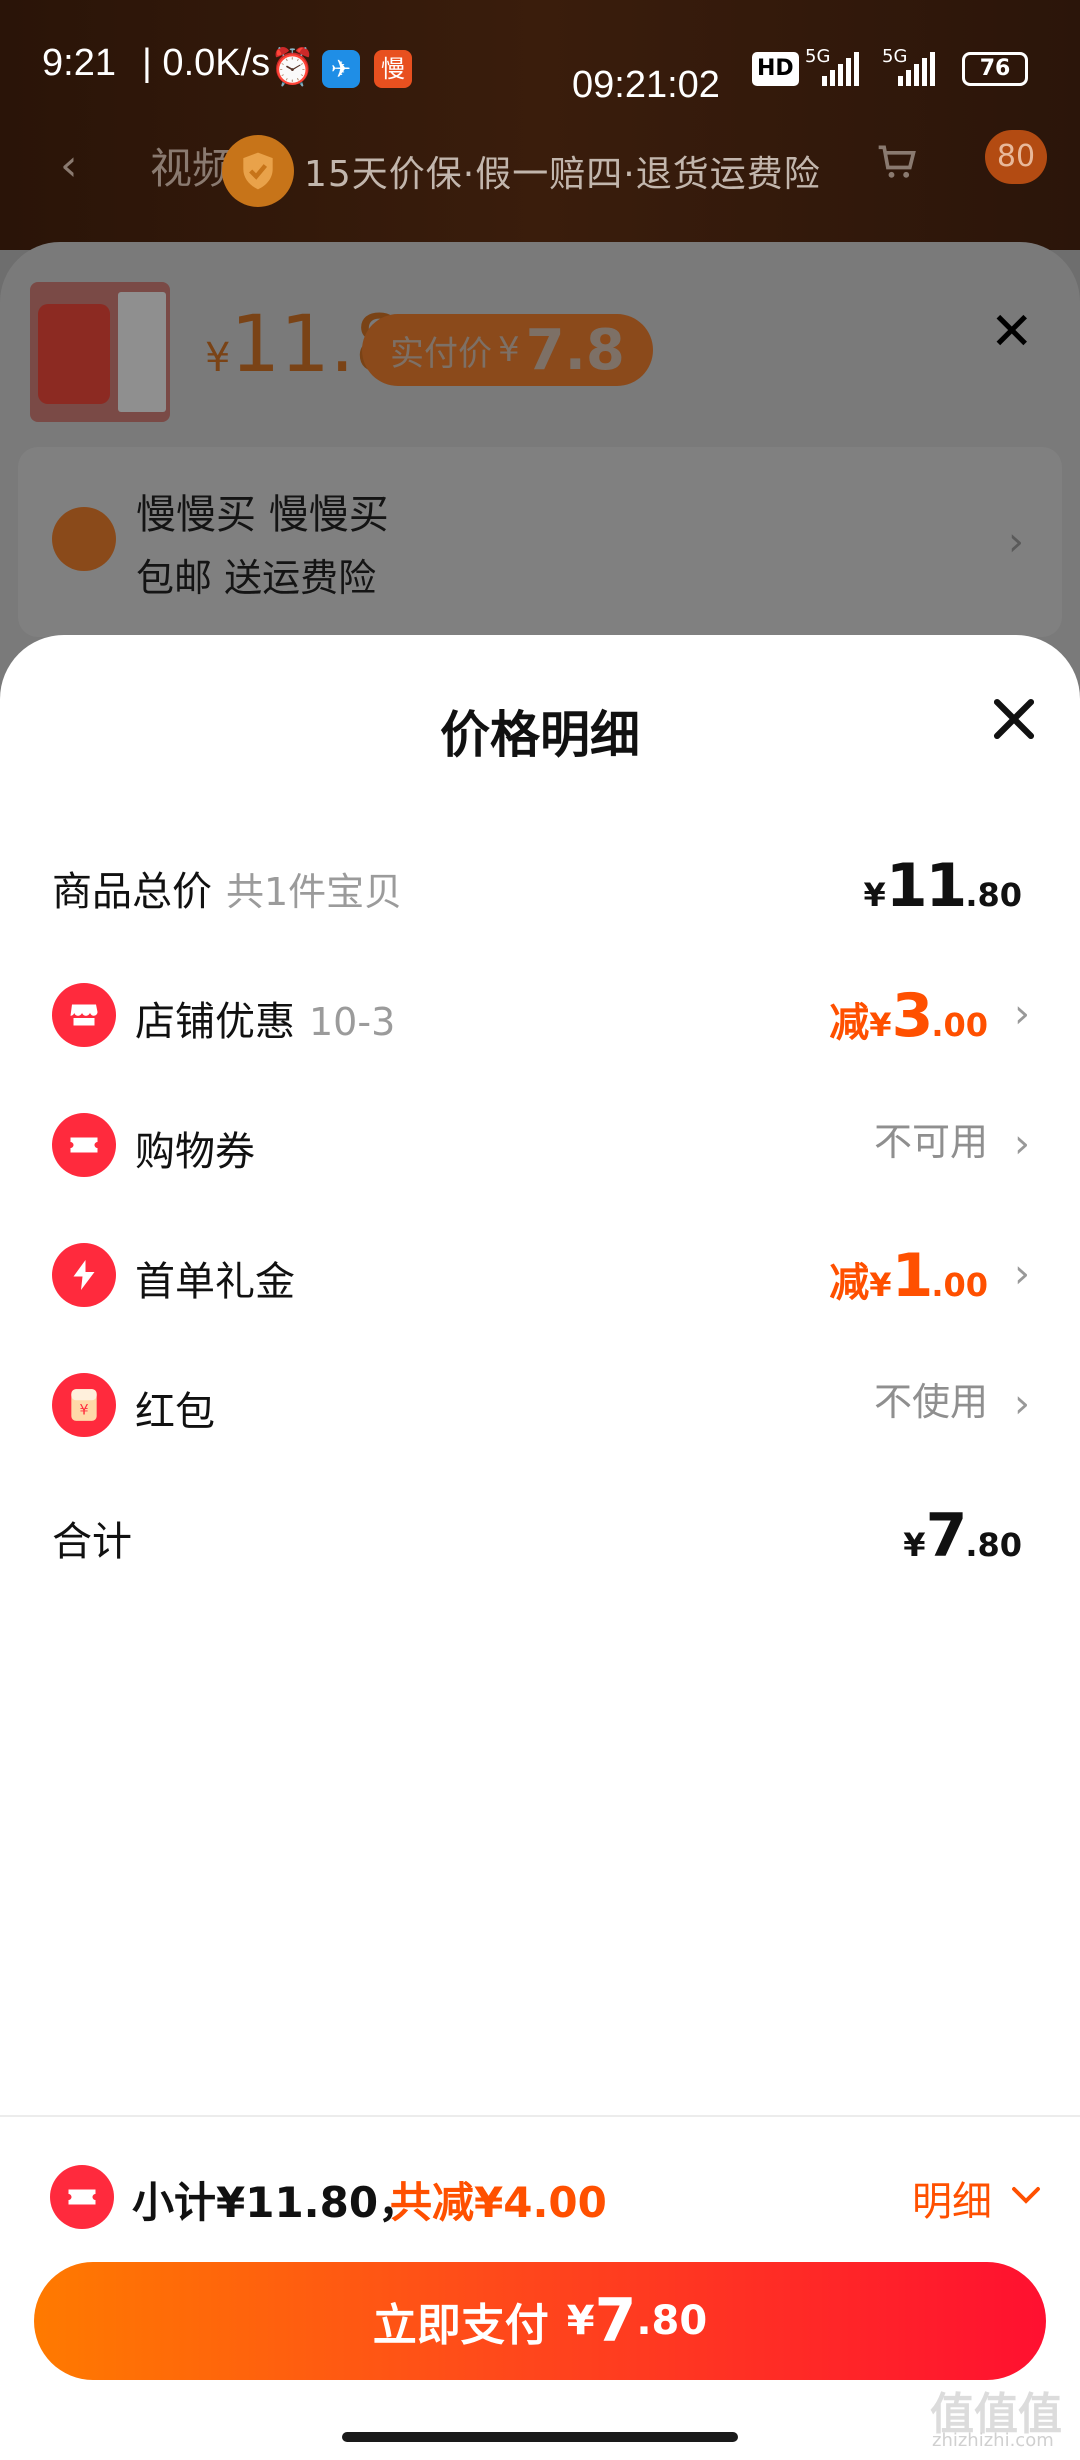 Image resolution: width=1080 pixels, height=2460 pixels. Describe the element at coordinates (993, 1545) in the screenshot. I see `total-dec: .80` at that location.